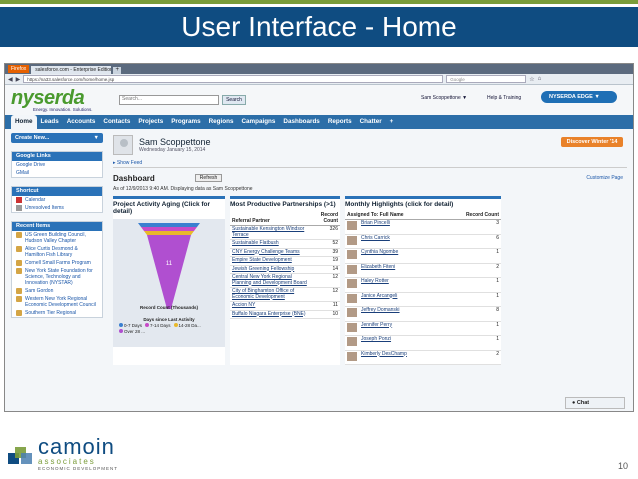 This screenshot has width=638, height=479. Describe the element at coordinates (57, 263) in the screenshot. I see `recent-item: Cornell Small Farms Program` at that location.